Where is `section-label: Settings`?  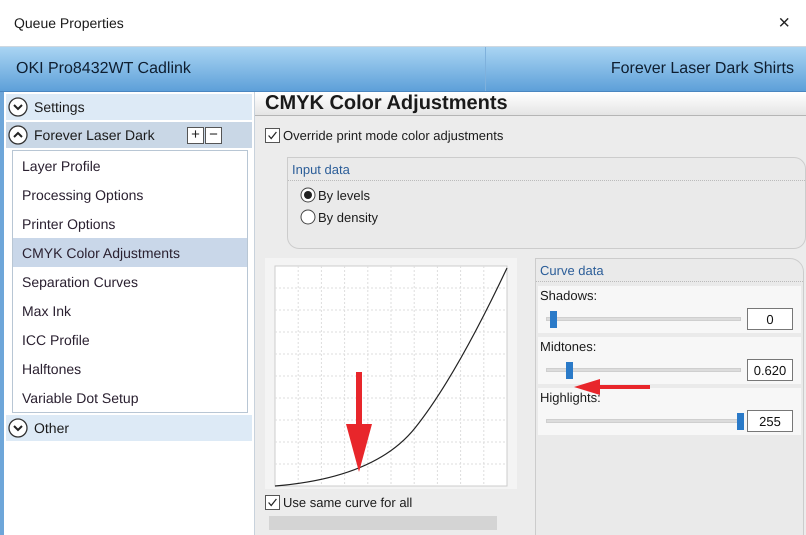 section-label: Settings is located at coordinates (60, 107).